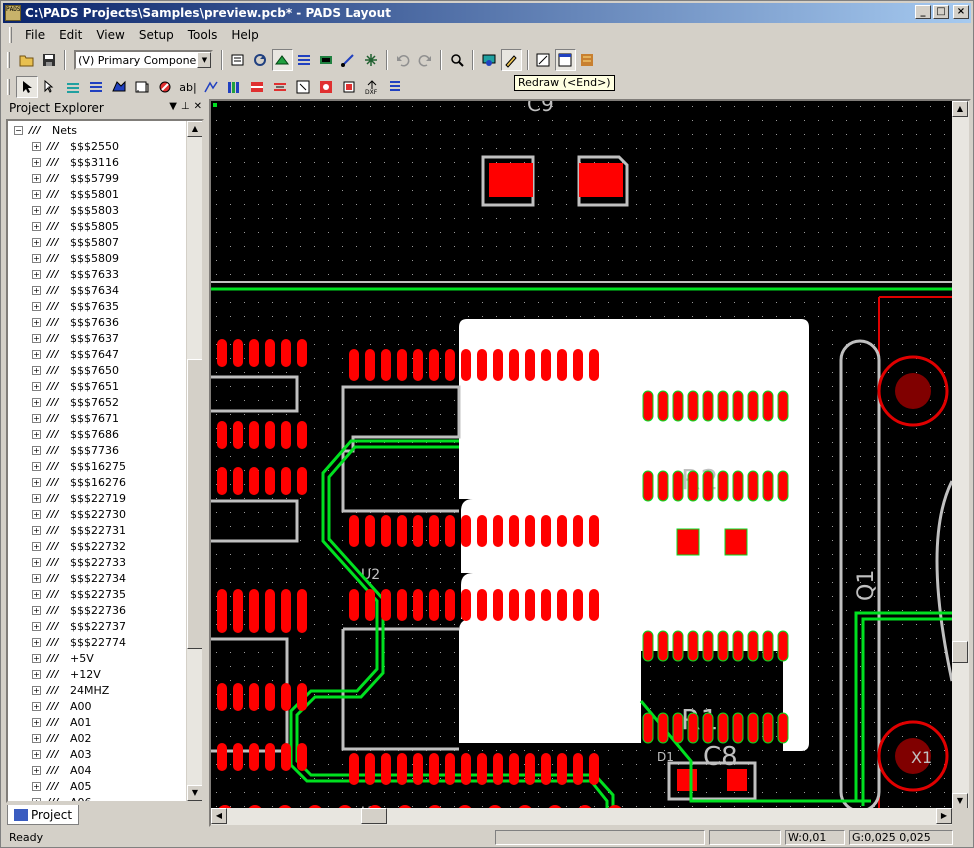 Image resolution: width=974 pixels, height=848 pixels. Describe the element at coordinates (97, 483) in the screenshot. I see `tree-net-item: + /// $$$16276` at that location.